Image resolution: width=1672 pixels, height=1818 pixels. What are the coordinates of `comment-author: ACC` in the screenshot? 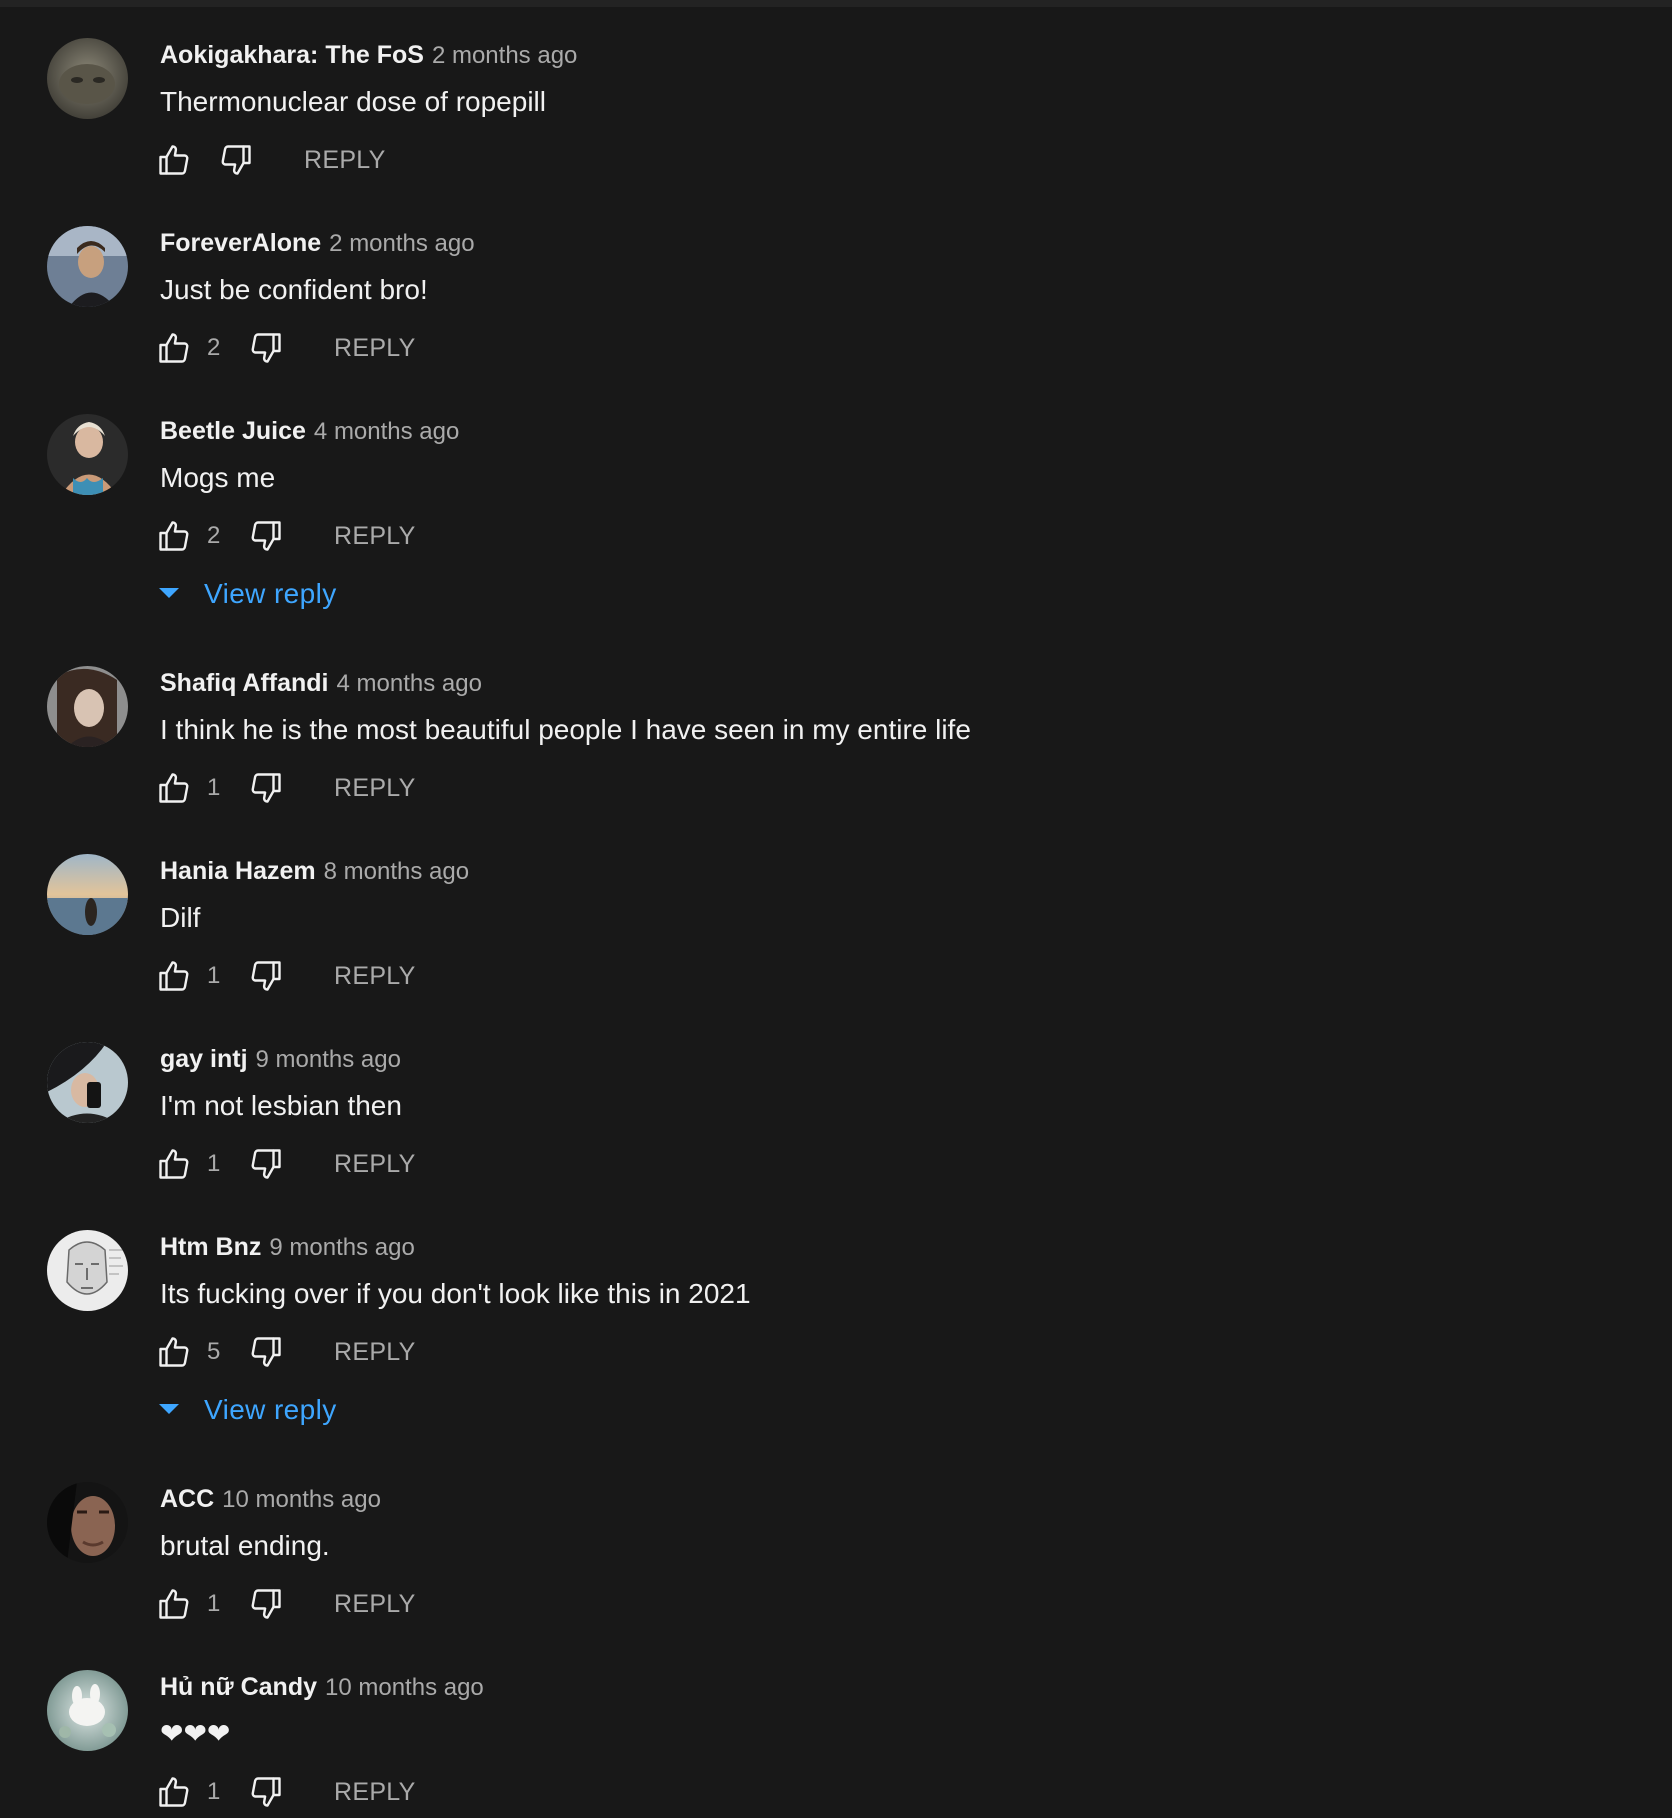 It's located at (187, 1499).